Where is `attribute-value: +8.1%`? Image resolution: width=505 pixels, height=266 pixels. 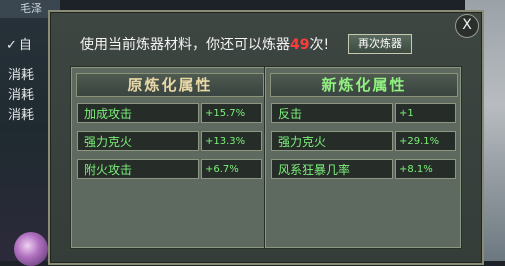 attribute-value: +8.1% is located at coordinates (425, 169).